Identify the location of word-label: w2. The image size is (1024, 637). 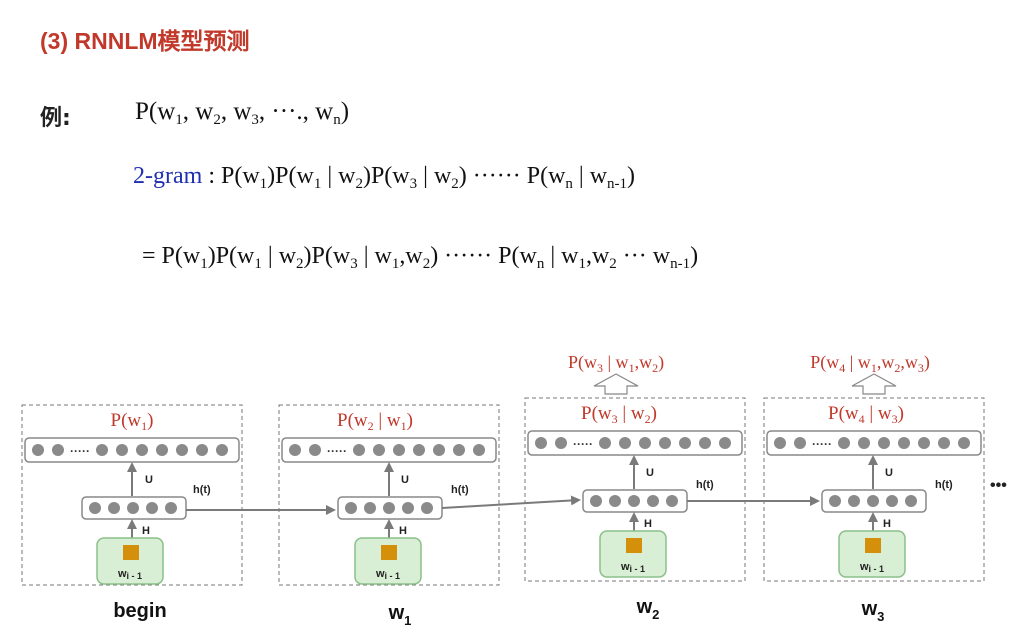
(648, 609).